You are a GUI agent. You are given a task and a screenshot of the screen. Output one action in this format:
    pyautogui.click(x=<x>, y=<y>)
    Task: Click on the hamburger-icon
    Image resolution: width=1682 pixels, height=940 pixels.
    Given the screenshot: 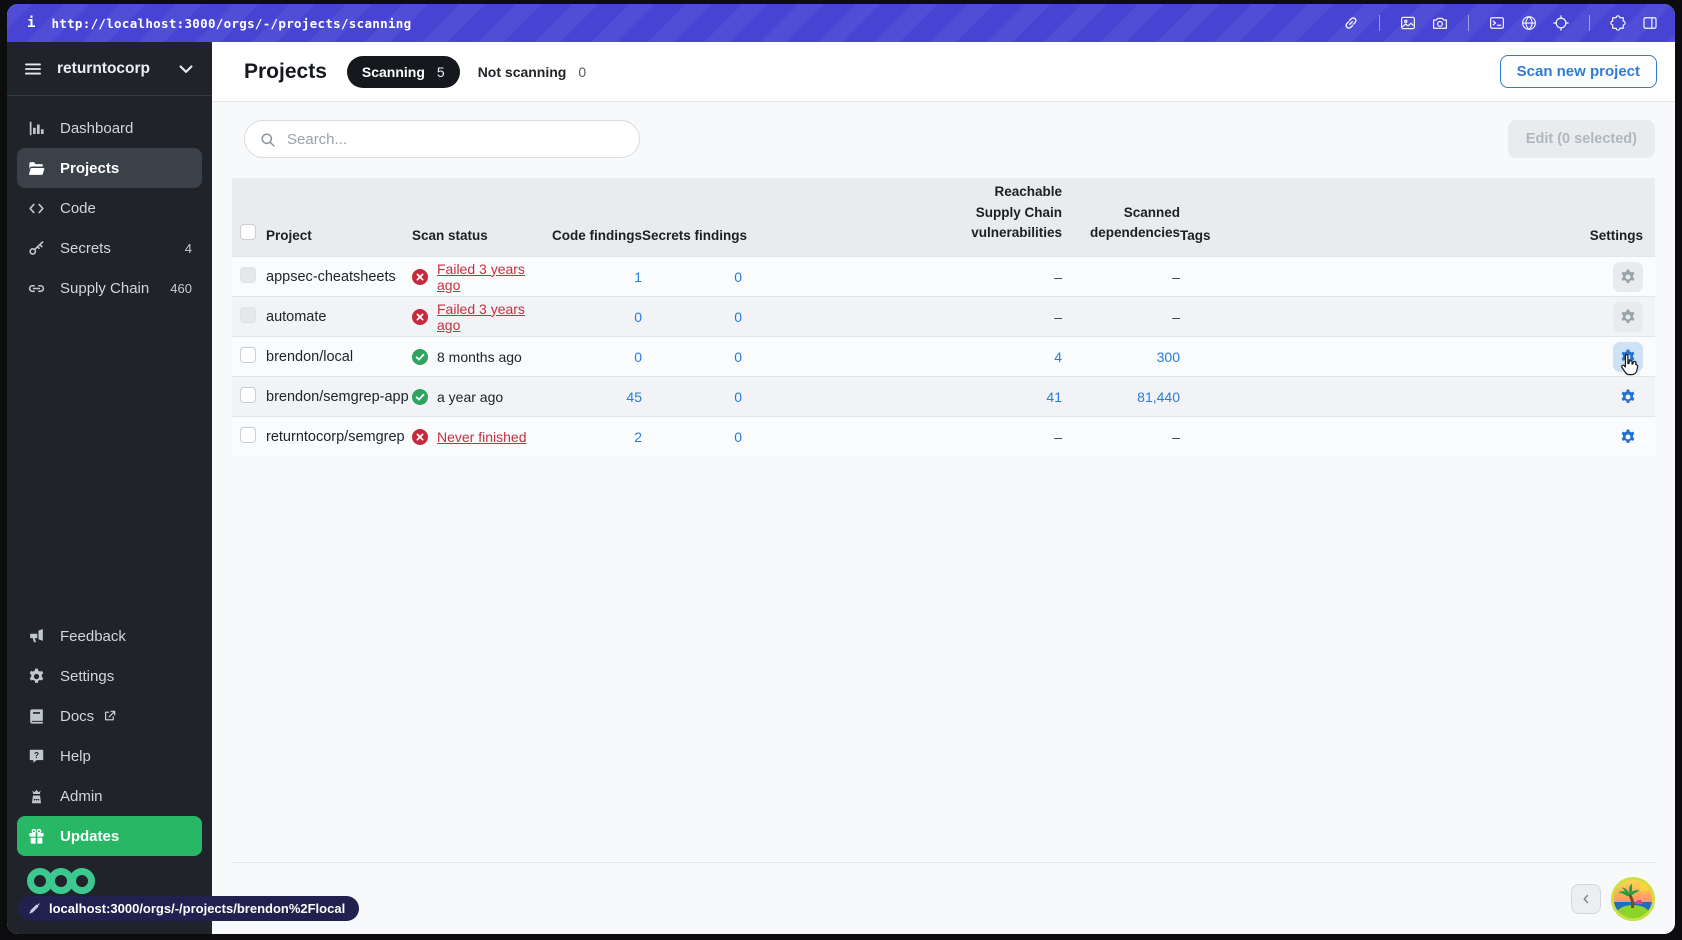 What is the action you would take?
    pyautogui.click(x=33, y=69)
    